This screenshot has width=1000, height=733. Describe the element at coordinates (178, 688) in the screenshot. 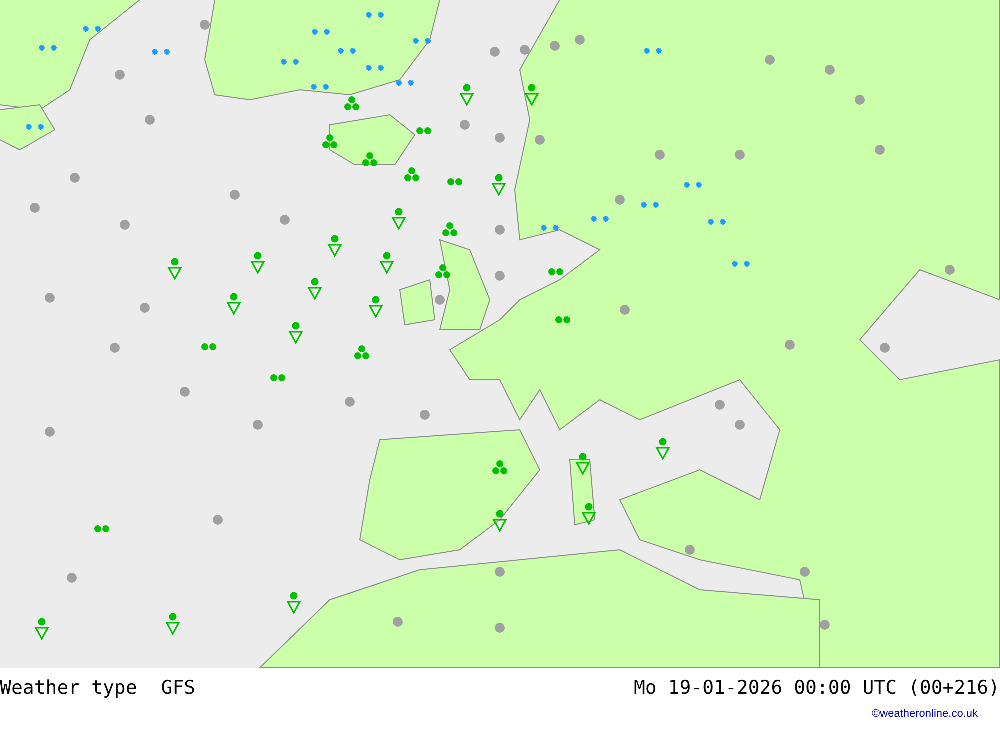

I see `model-name: GFS` at that location.